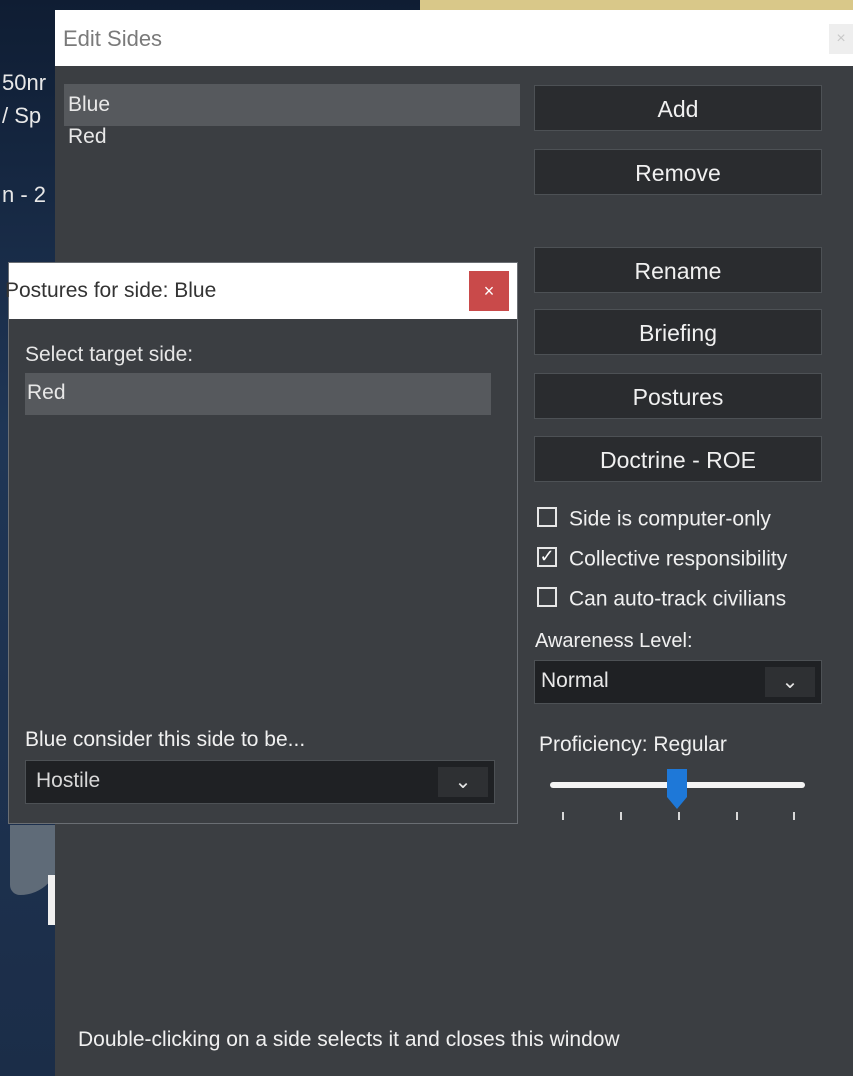 Image resolution: width=853 pixels, height=1076 pixels. What do you see at coordinates (678, 332) in the screenshot?
I see `briefing-button: Briefing` at bounding box center [678, 332].